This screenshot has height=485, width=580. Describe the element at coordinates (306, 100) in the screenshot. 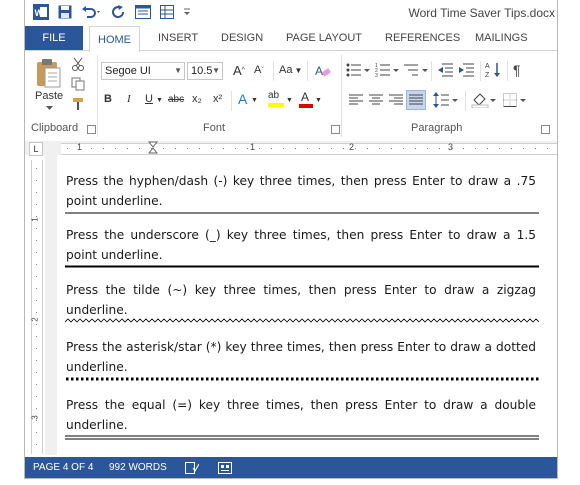

I see `font-color-button: A` at that location.